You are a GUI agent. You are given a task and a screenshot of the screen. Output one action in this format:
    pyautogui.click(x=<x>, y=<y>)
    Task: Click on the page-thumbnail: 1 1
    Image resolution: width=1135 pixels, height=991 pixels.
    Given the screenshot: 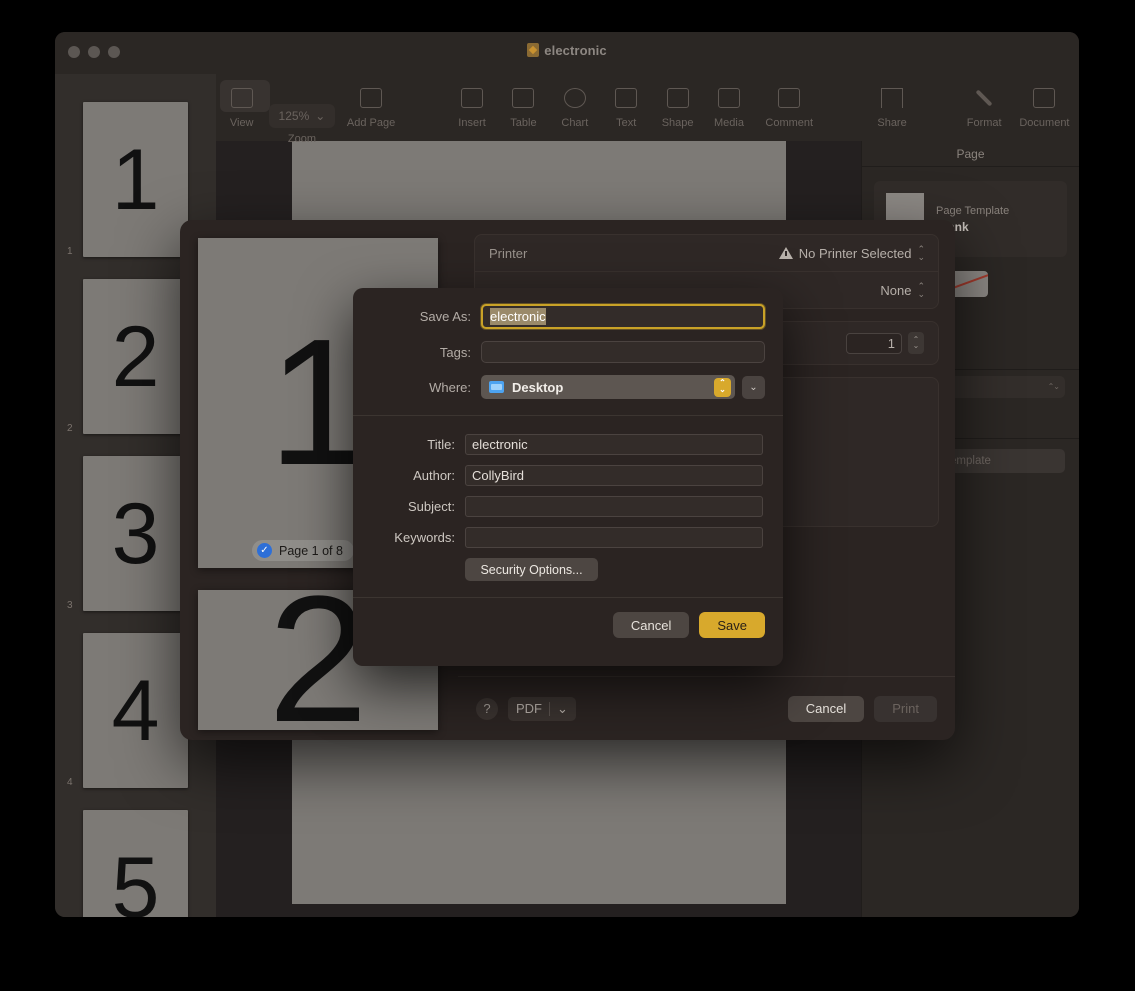 What is the action you would take?
    pyautogui.click(x=134, y=179)
    